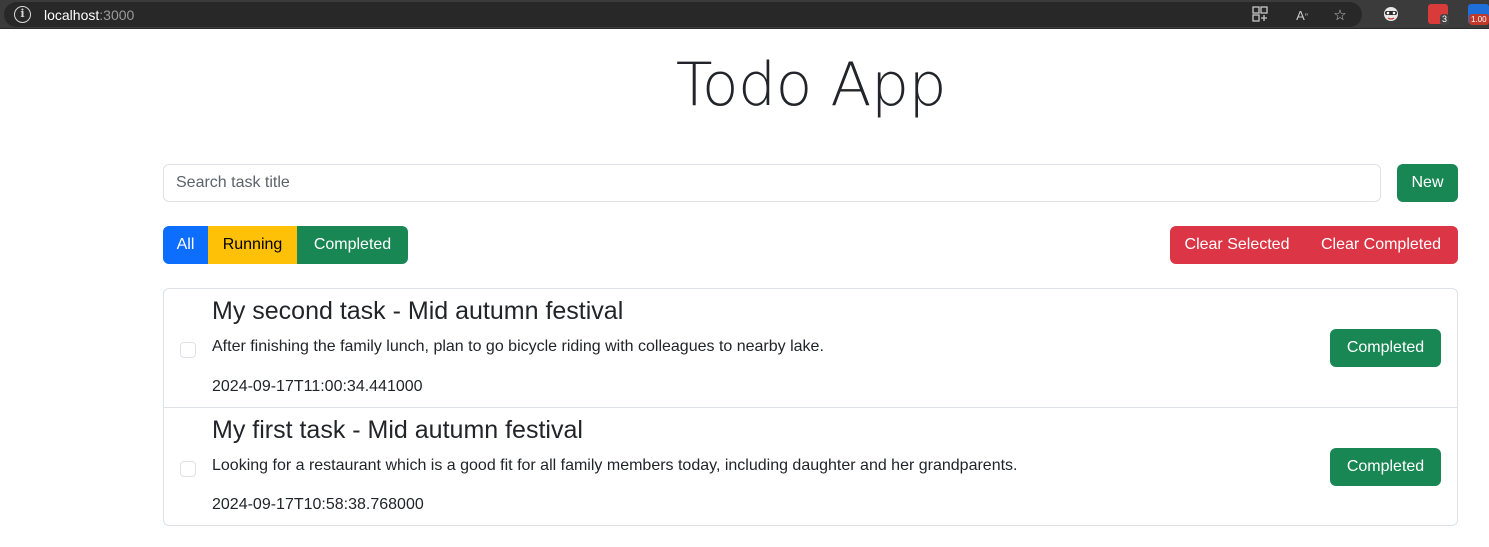 This screenshot has height=547, width=1489. Describe the element at coordinates (72, 15) in the screenshot. I see `url-host: localhost` at that location.